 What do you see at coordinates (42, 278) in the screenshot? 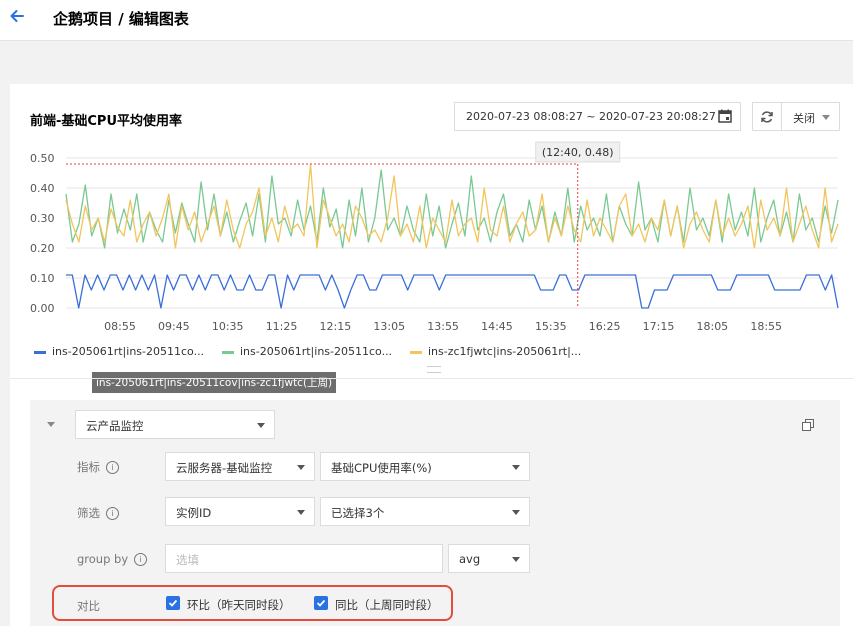
I see `y-tick-label: 0.10` at bounding box center [42, 278].